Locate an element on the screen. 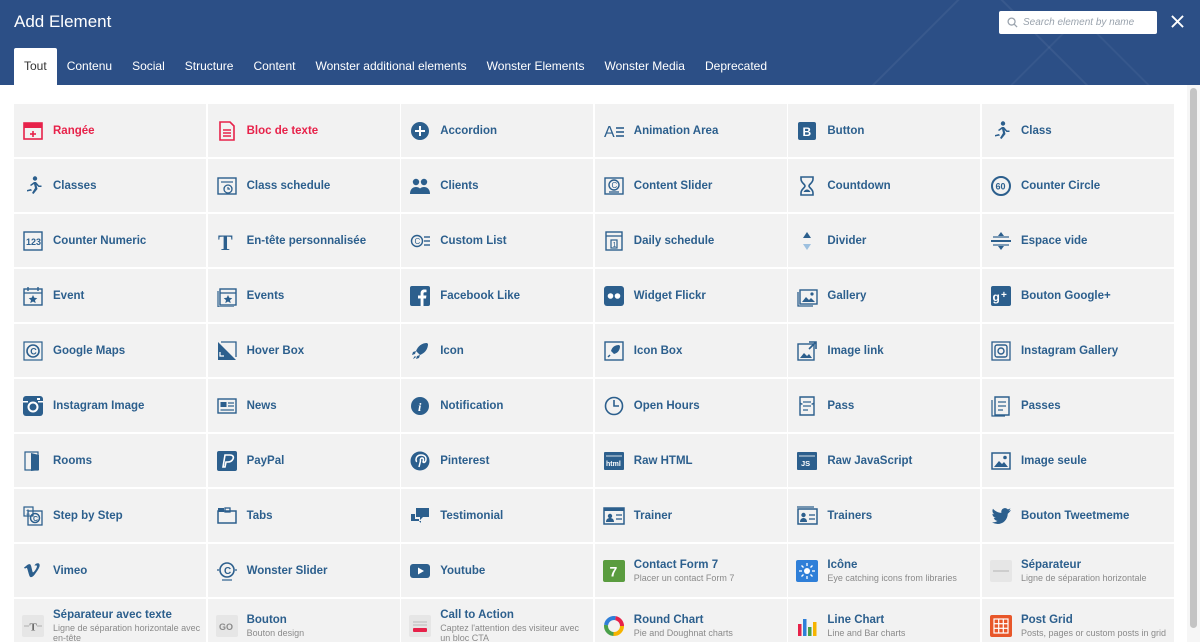 Image resolution: width=1200 pixels, height=642 pixels. element-espace-vide: Espace vide is located at coordinates (1077, 240).